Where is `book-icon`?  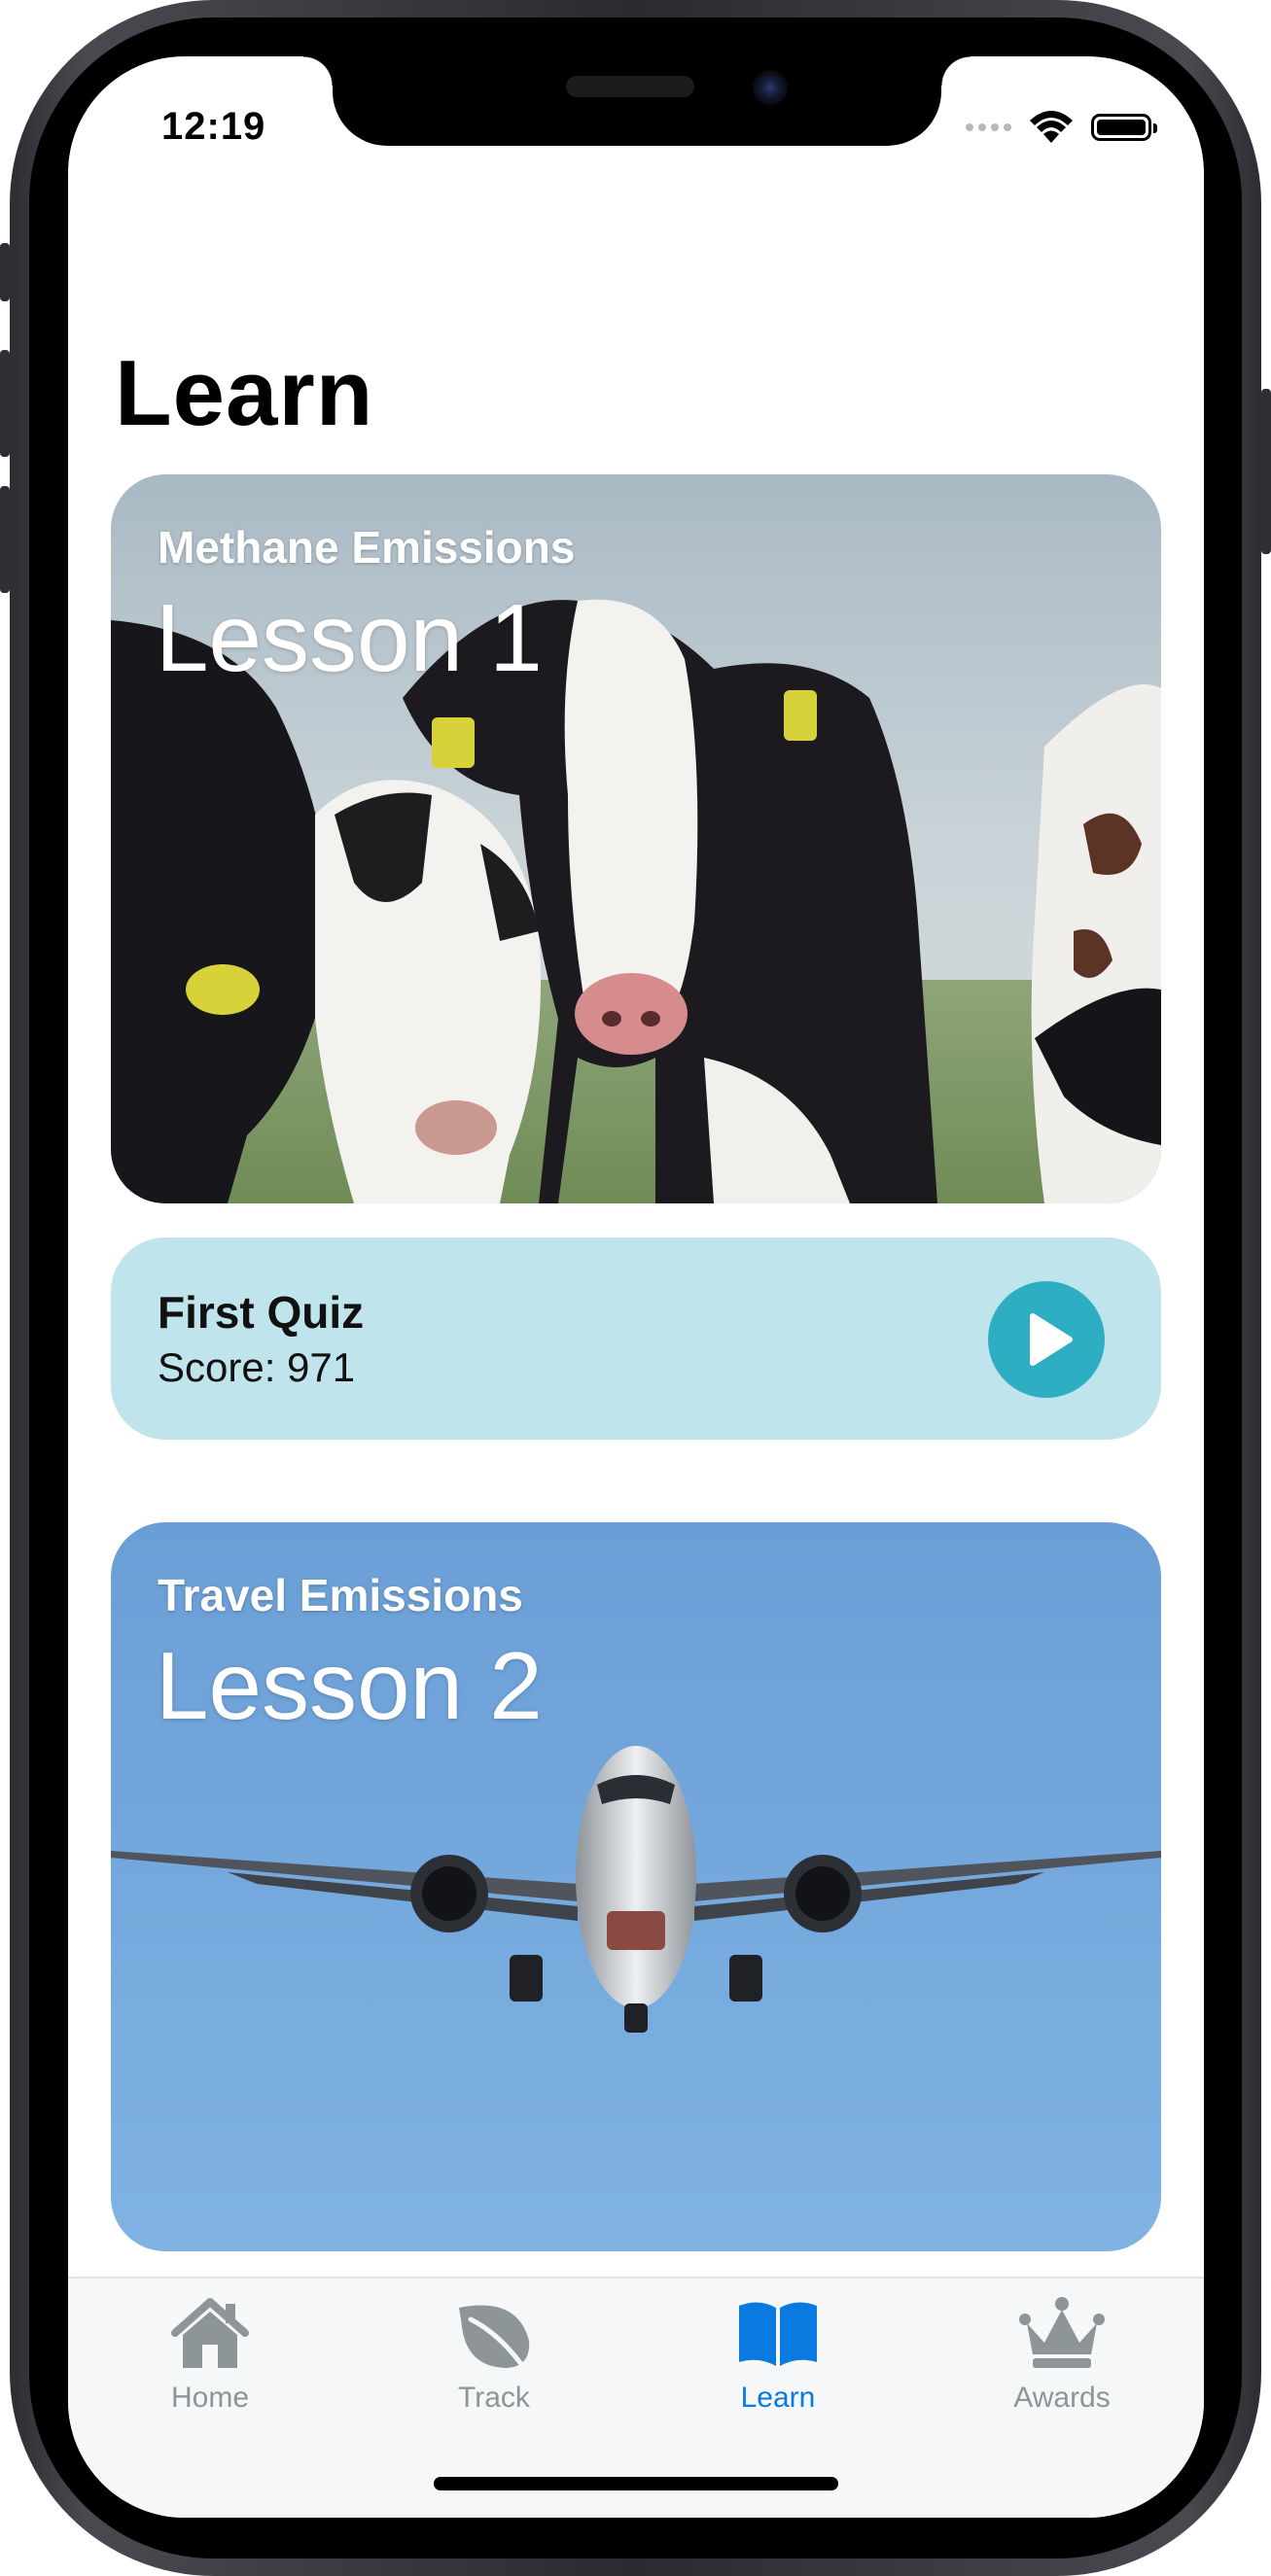
book-icon is located at coordinates (778, 2334).